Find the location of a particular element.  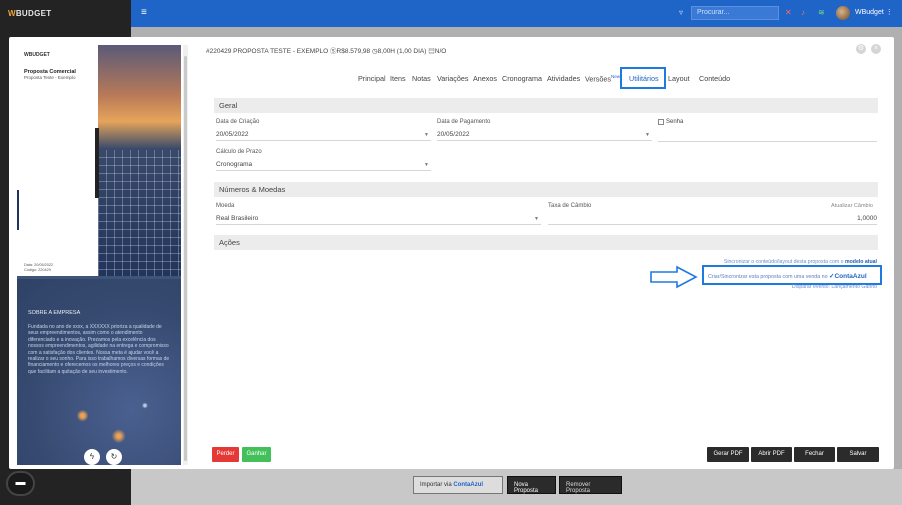

wifi-icon: ≋ is located at coordinates (821, 12).